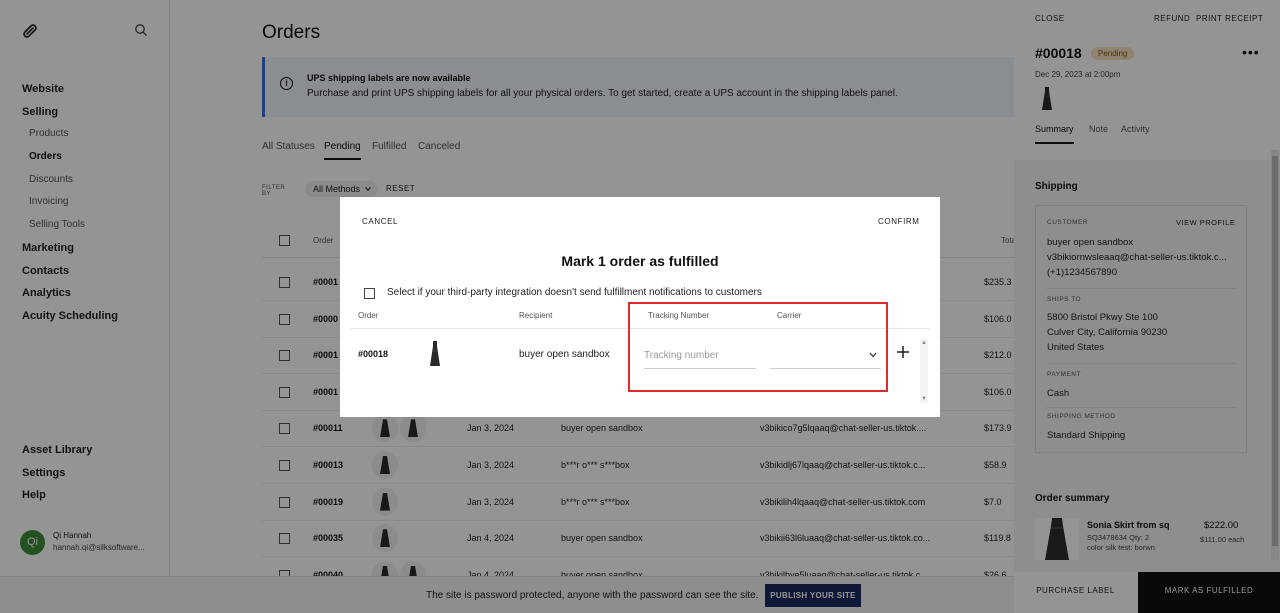 The width and height of the screenshot is (1280, 613). Describe the element at coordinates (564, 354) in the screenshot. I see `modal-recipient: buyer open sandbox` at that location.